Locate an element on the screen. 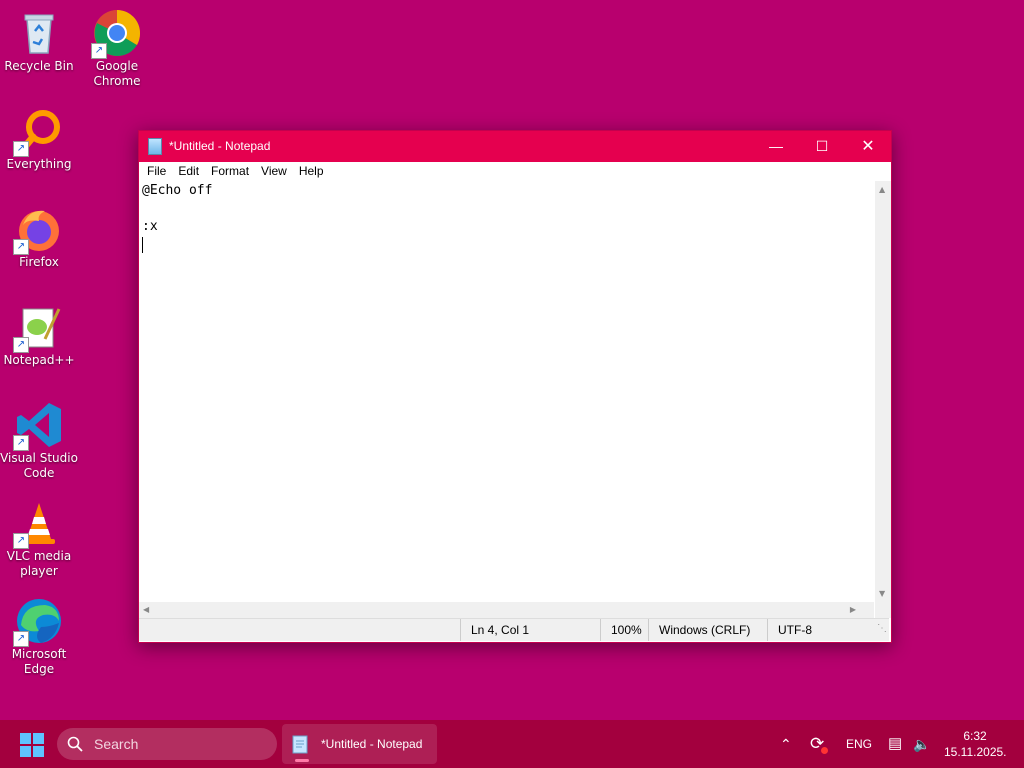 The height and width of the screenshot is (768, 1024). notepad-plus-plus-icon: ↗ is located at coordinates (38, 328).